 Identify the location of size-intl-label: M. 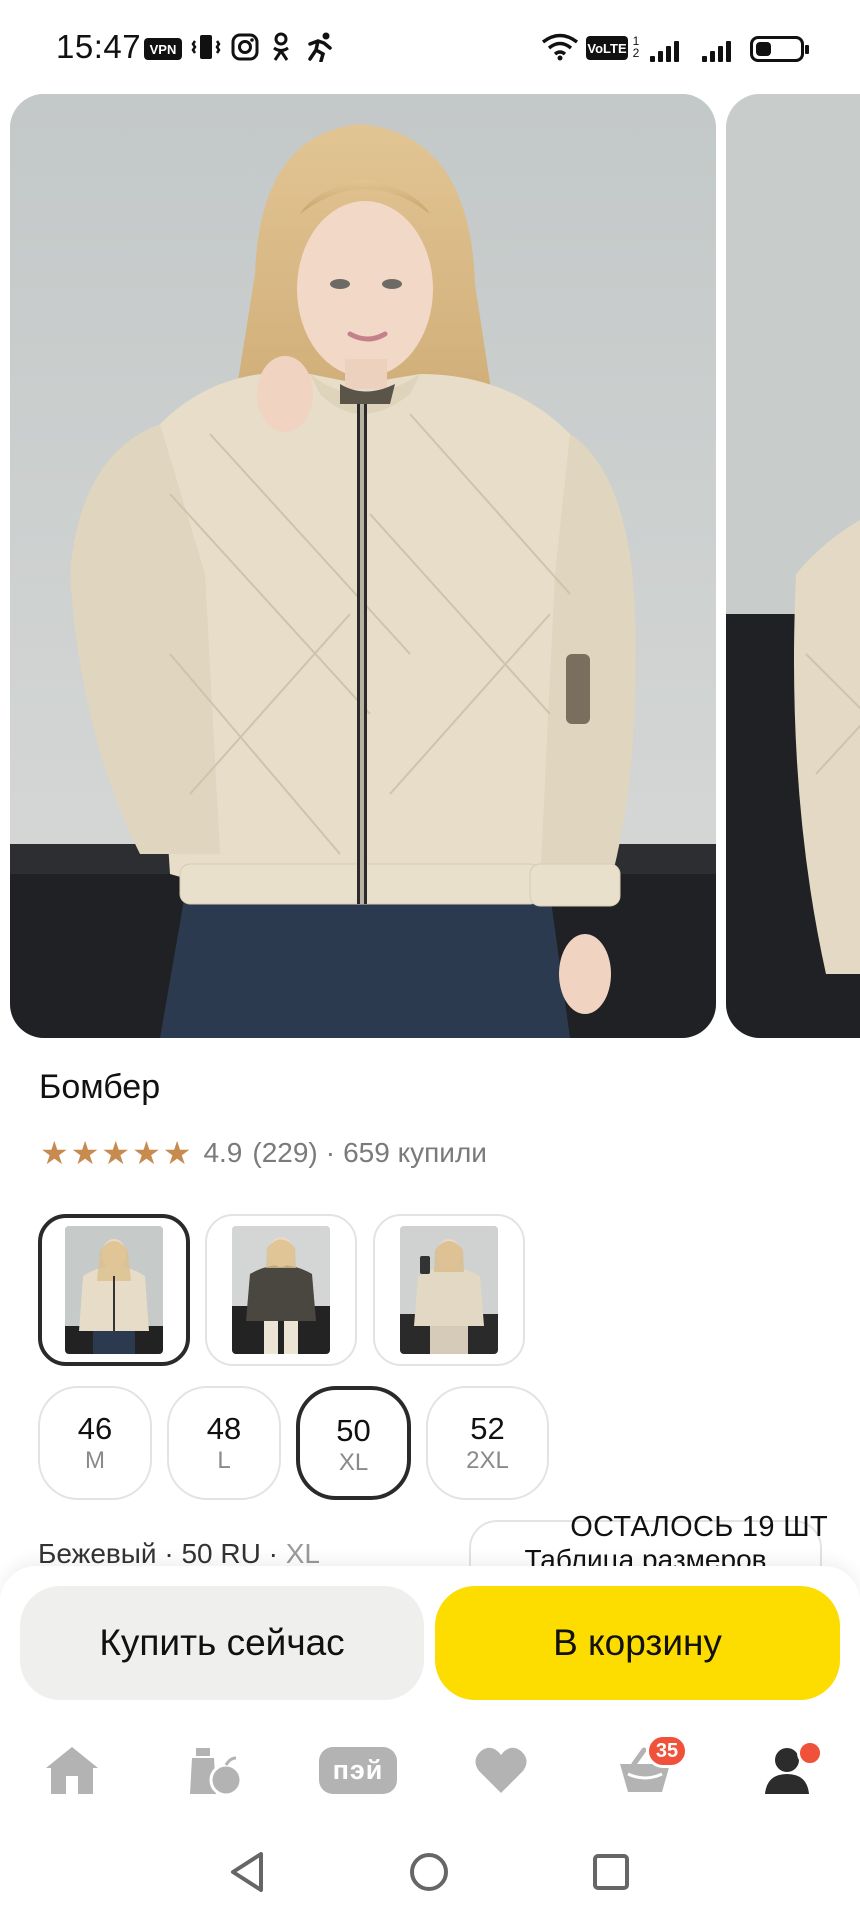
(95, 1460).